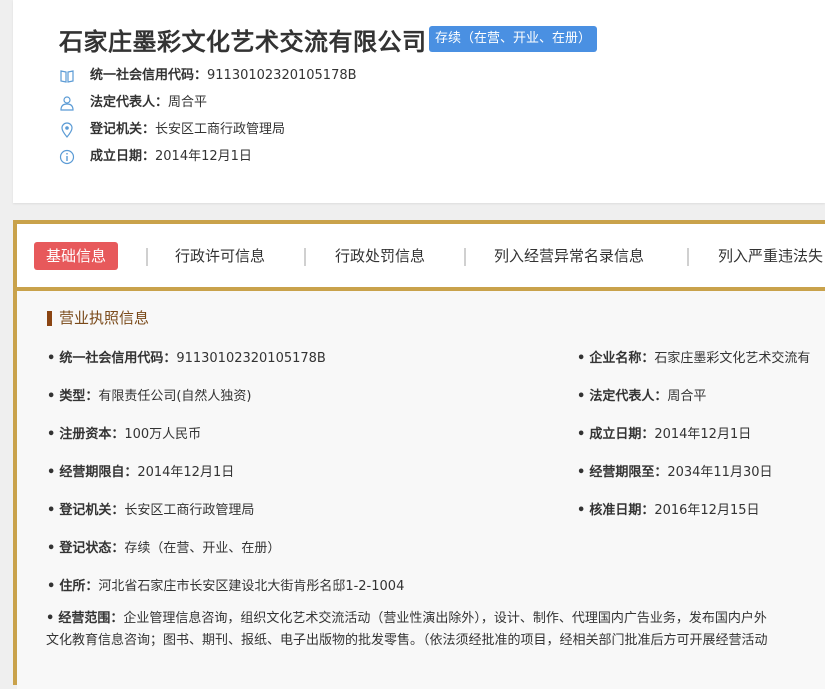 This screenshot has width=825, height=689. I want to click on tab-admin-license: 行政许可信息, so click(220, 256).